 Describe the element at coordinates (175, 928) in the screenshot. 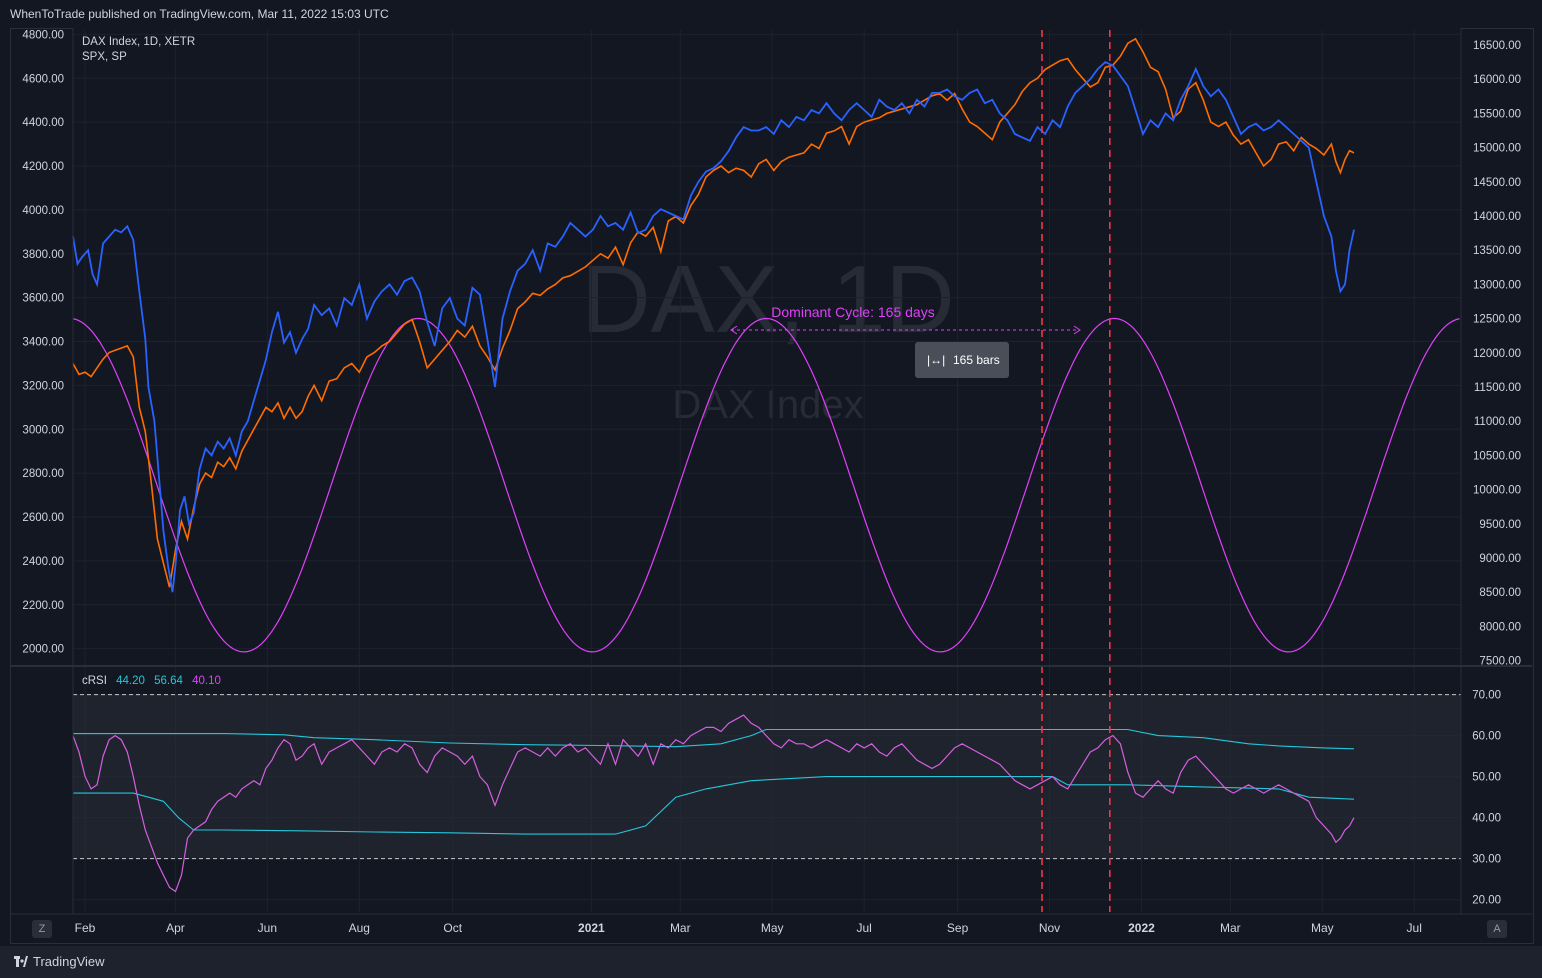

I see `time-tick-label: Apr` at that location.